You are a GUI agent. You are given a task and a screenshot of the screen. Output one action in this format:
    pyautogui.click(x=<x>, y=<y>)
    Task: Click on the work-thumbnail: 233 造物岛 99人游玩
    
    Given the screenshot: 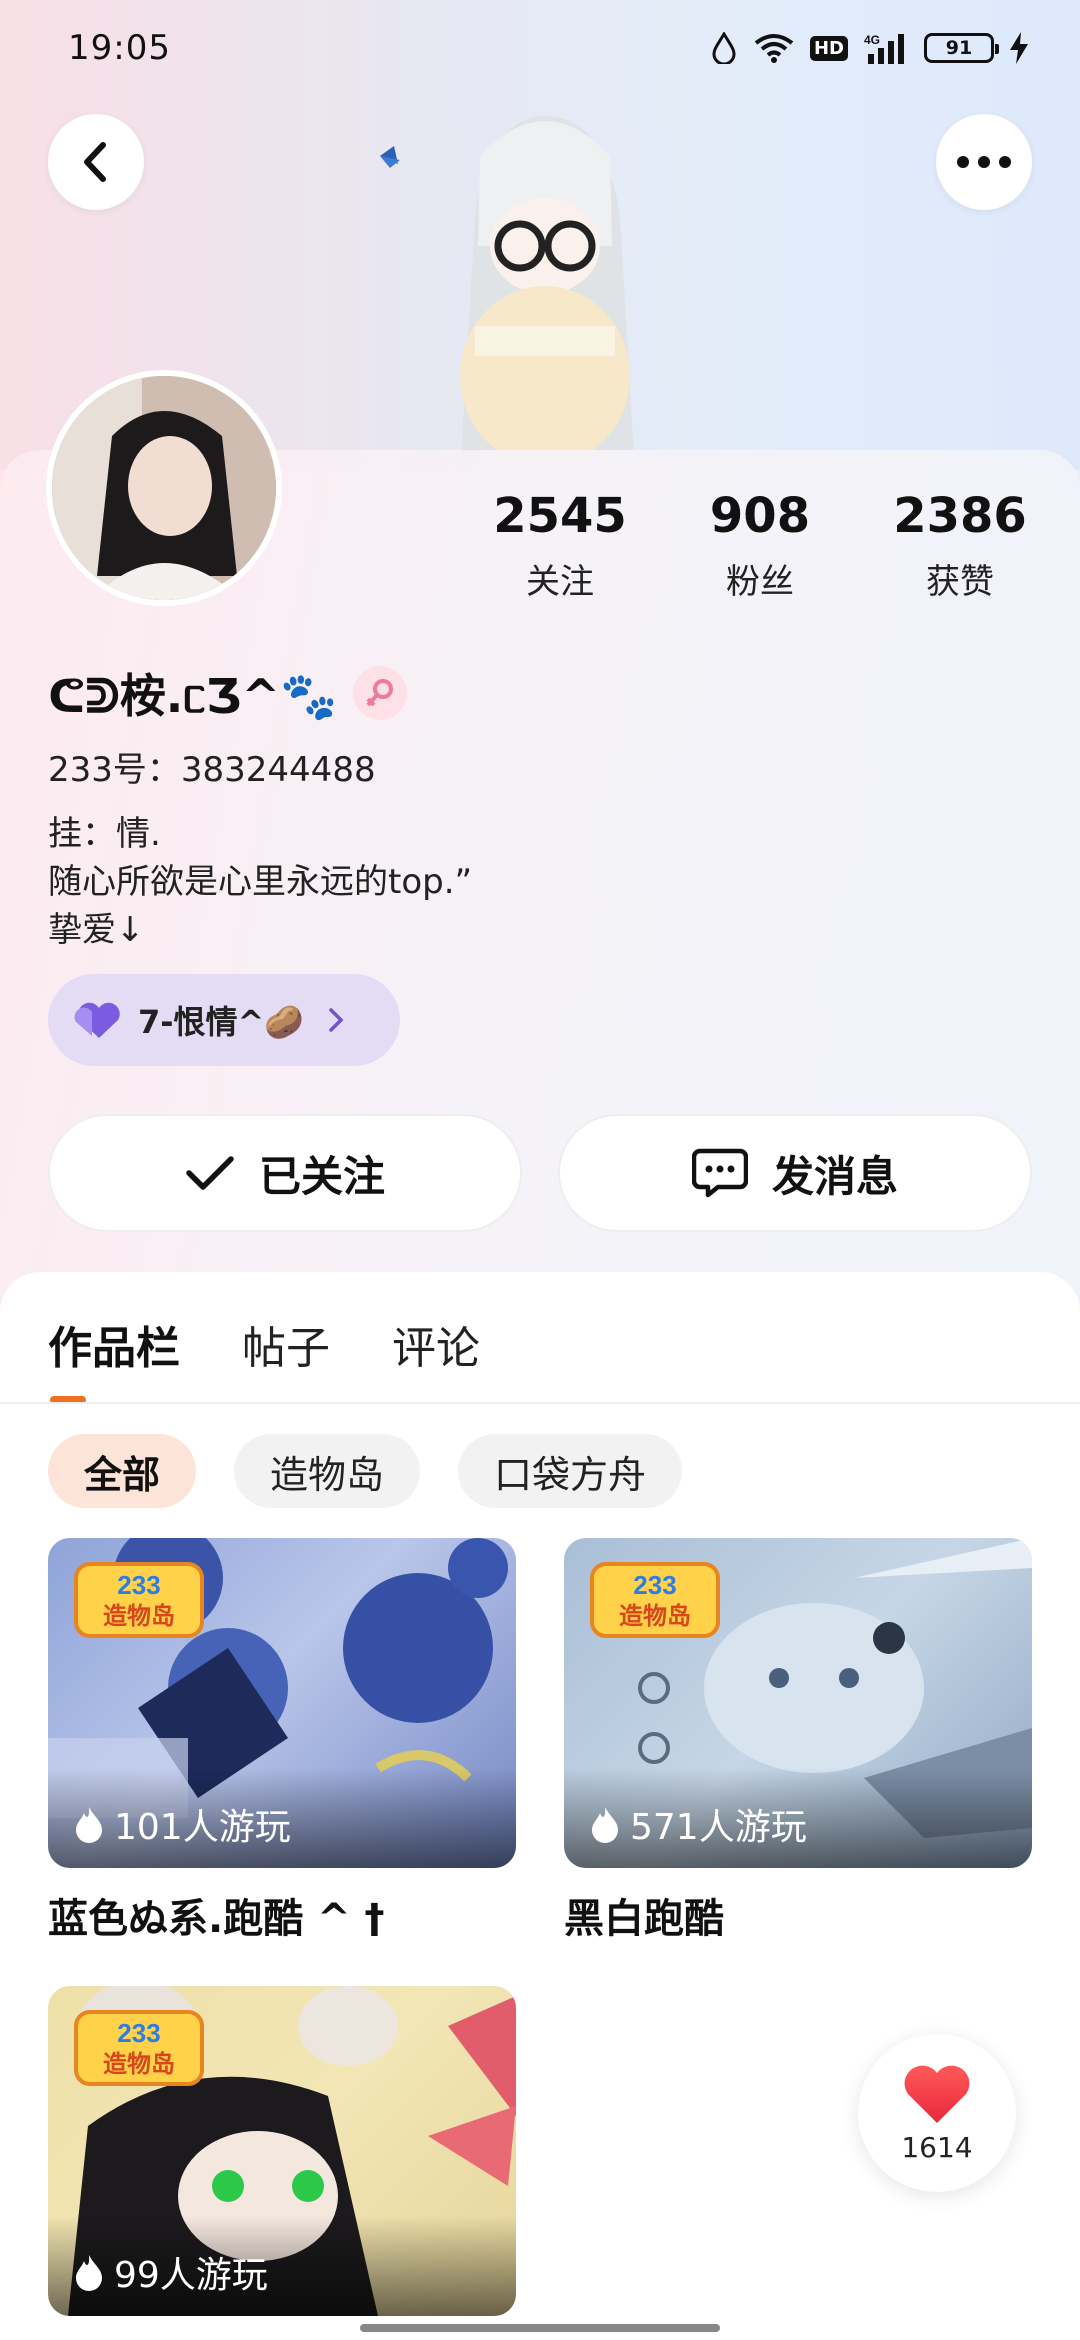 What is the action you would take?
    pyautogui.click(x=282, y=2151)
    